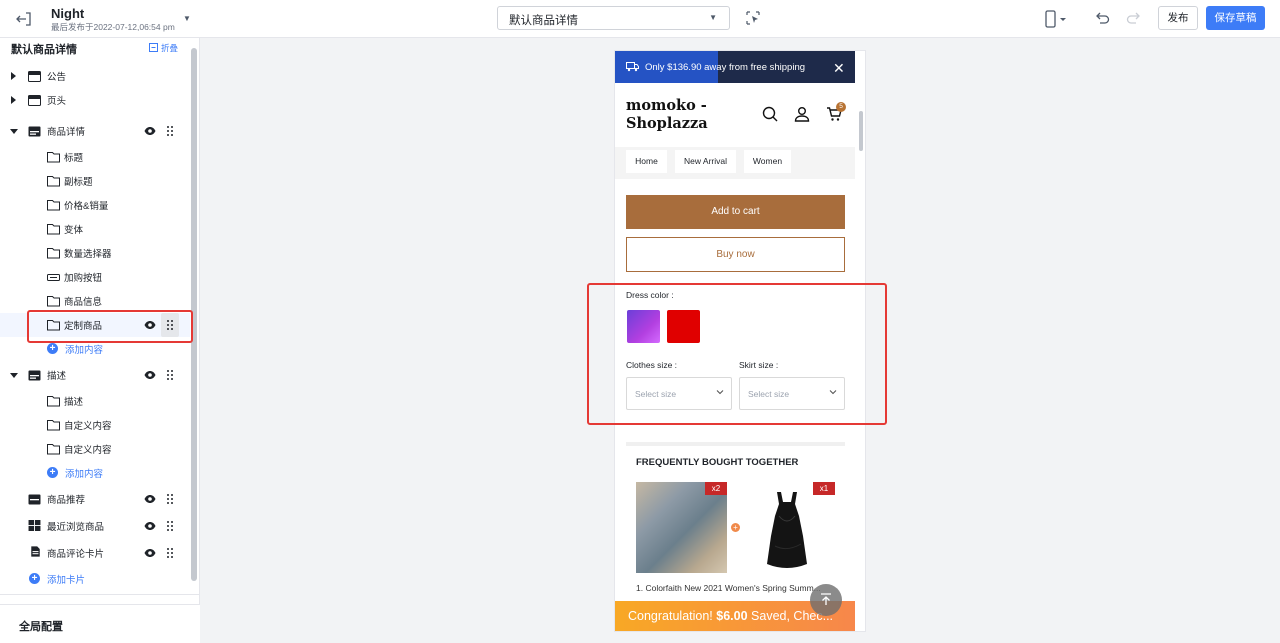 This screenshot has height=643, width=1280. I want to click on exit-icon, so click(24, 19).